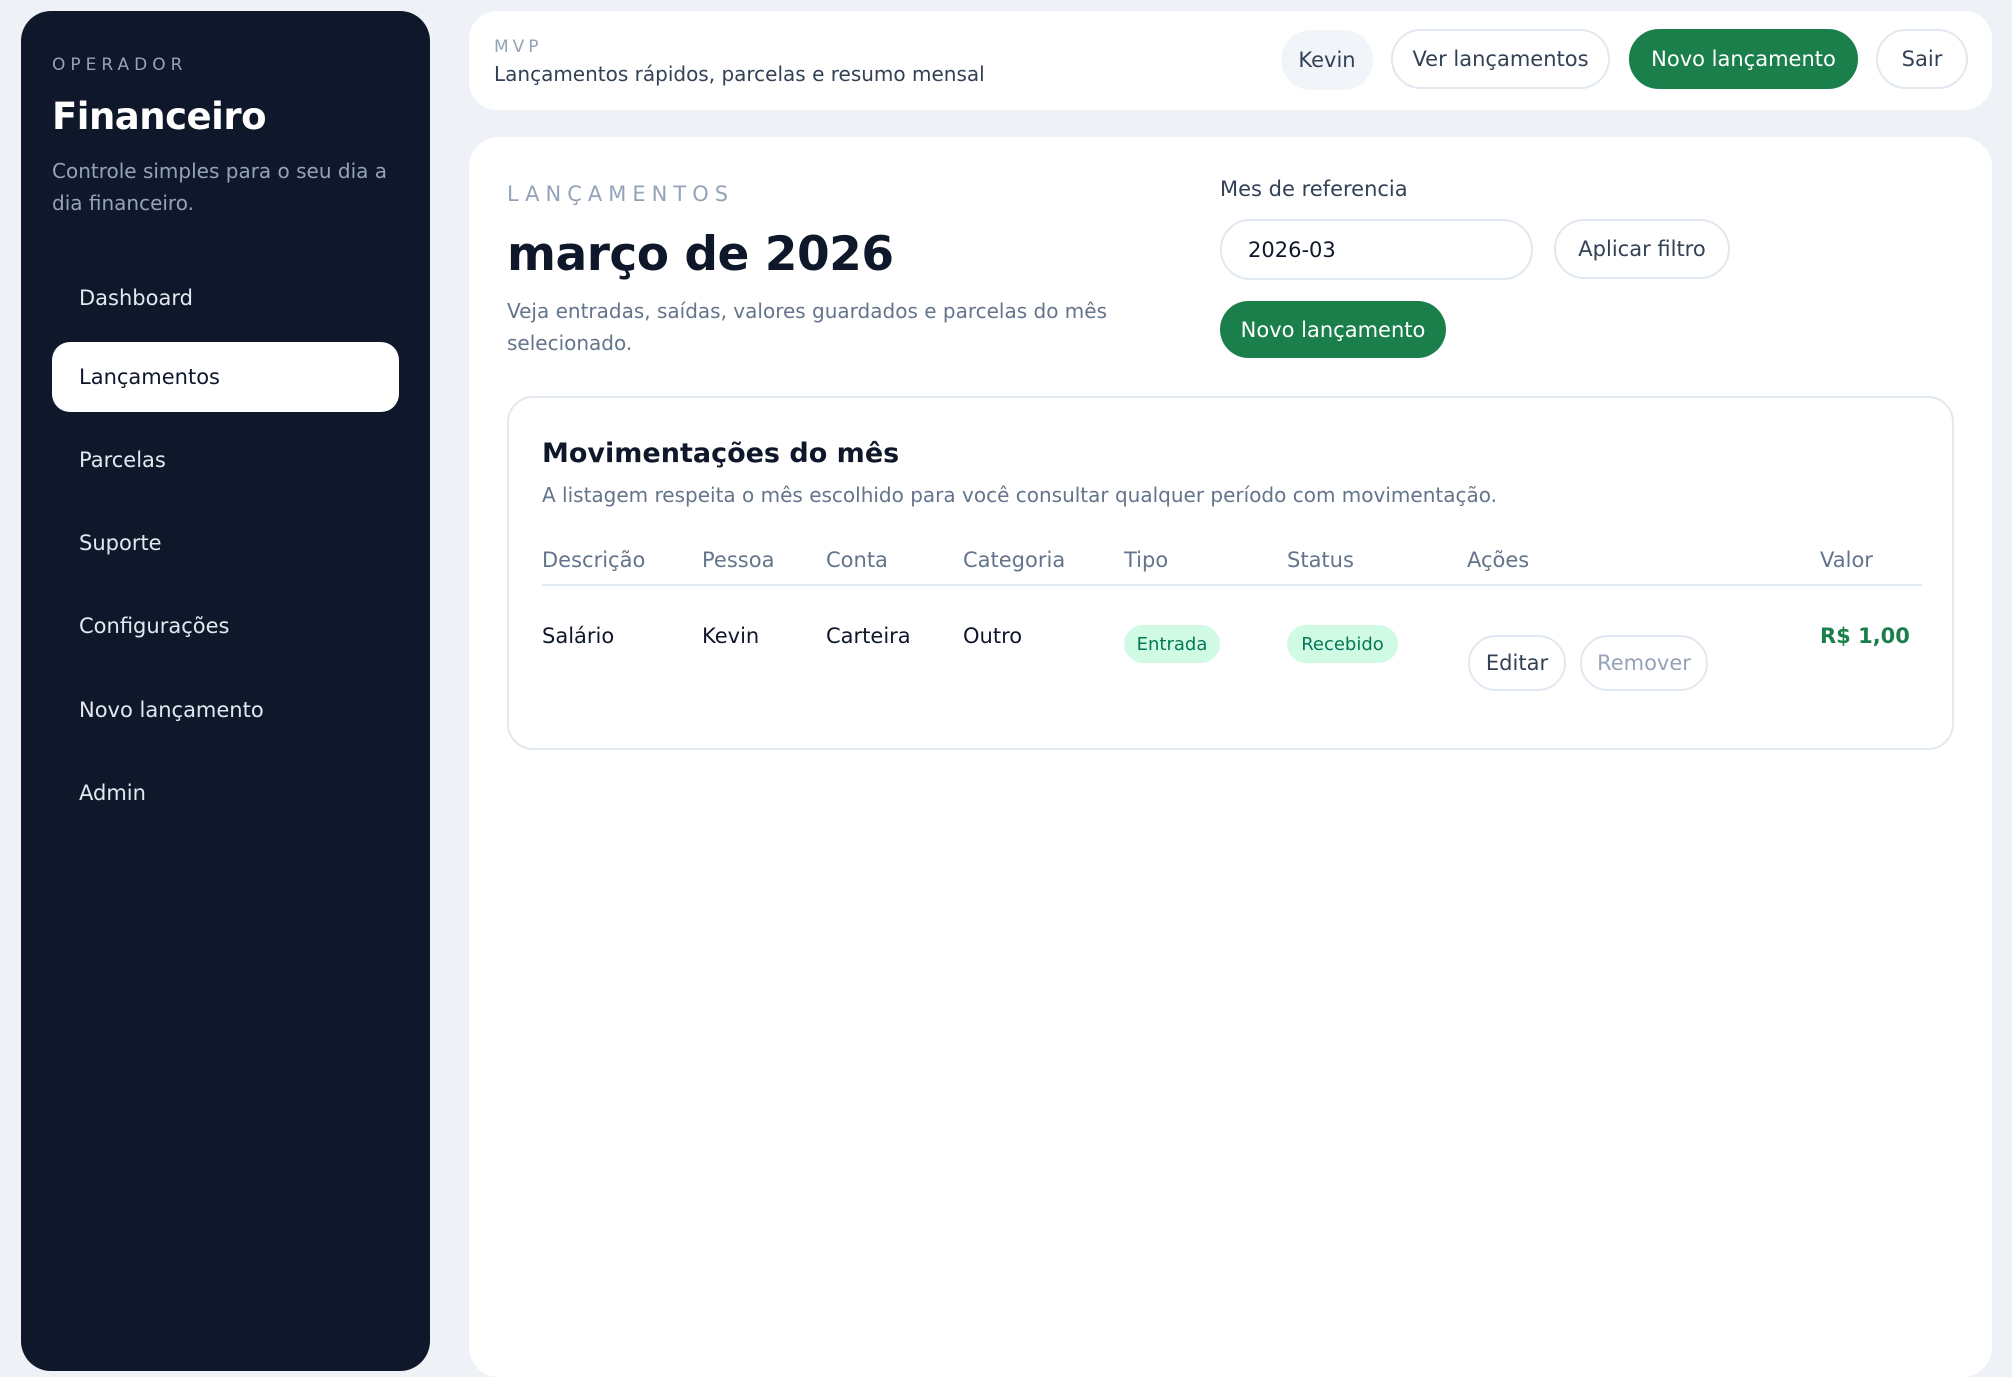  Describe the element at coordinates (120, 543) in the screenshot. I see `sidebar-item-label: Suporte` at that location.